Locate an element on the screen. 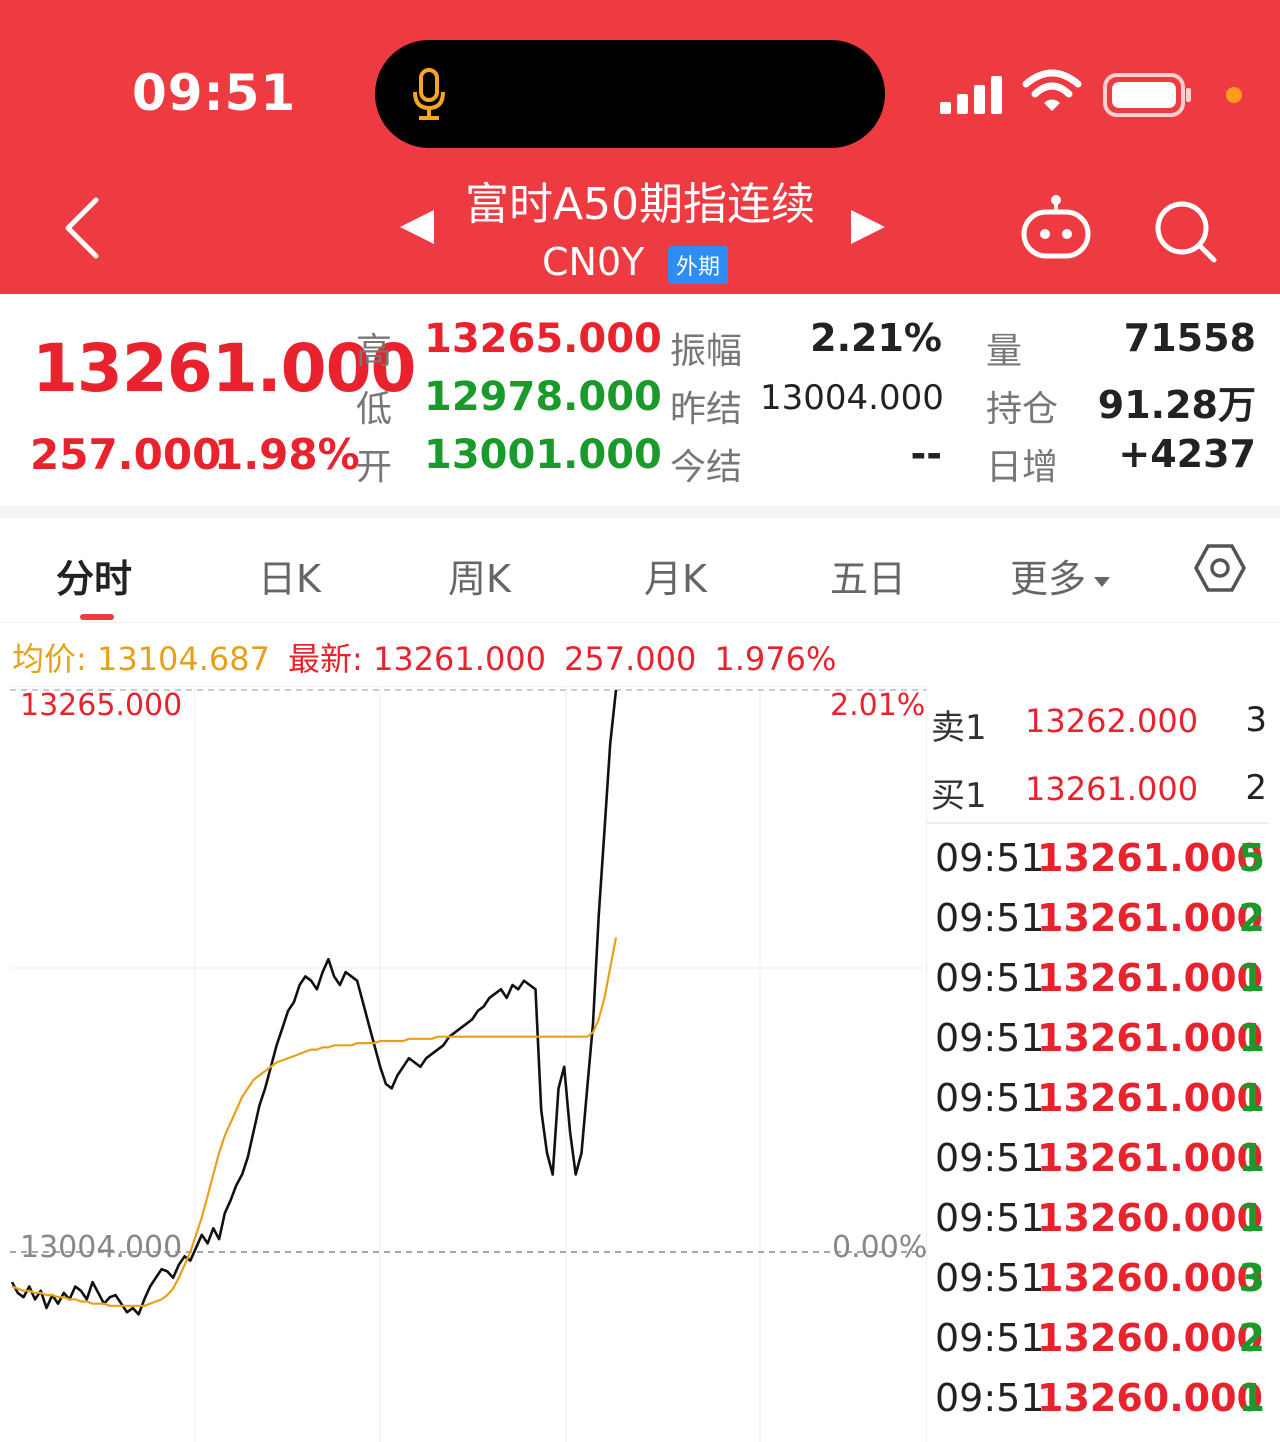 This screenshot has height=1442, width=1280. chart-prev-settle-label: 13004.000 is located at coordinates (101, 1247).